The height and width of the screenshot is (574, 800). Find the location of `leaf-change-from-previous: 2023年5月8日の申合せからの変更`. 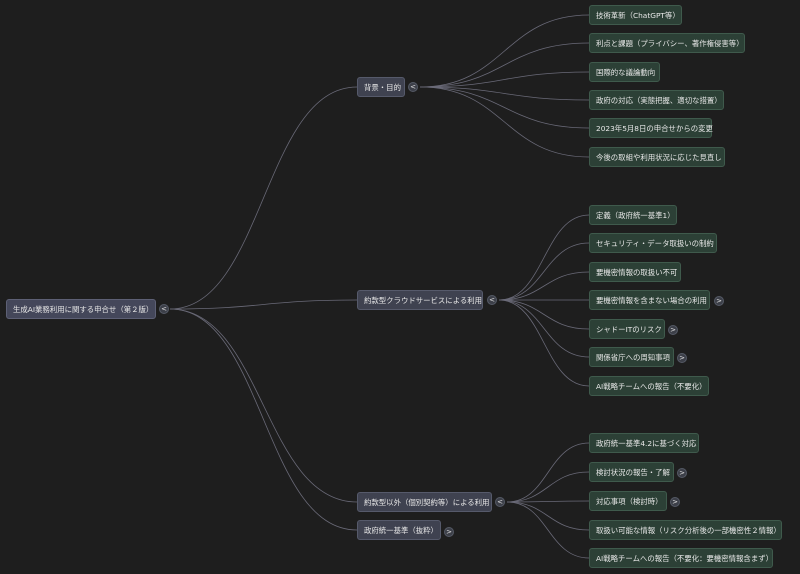

leaf-change-from-previous: 2023年5月8日の申合せからの変更 is located at coordinates (651, 128).